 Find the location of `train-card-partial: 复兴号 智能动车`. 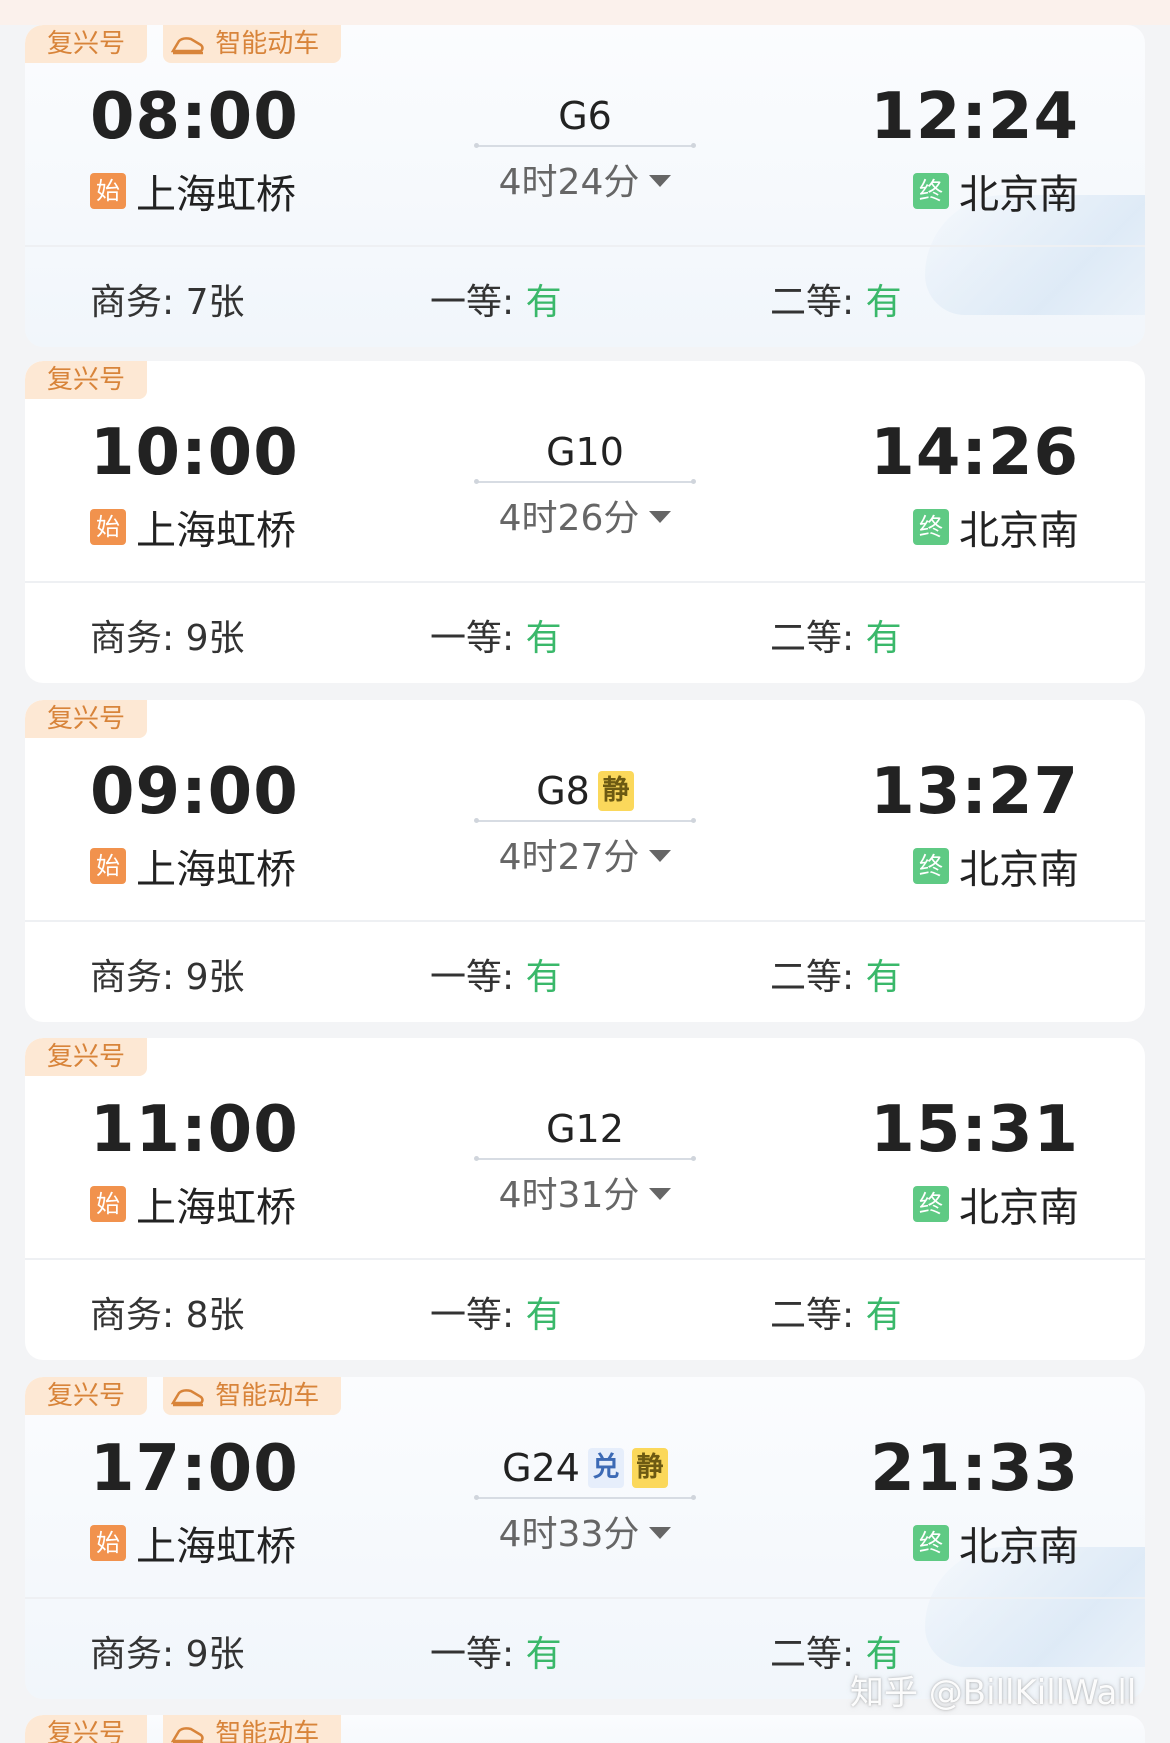

train-card-partial: 复兴号 智能动车 is located at coordinates (585, 1729).